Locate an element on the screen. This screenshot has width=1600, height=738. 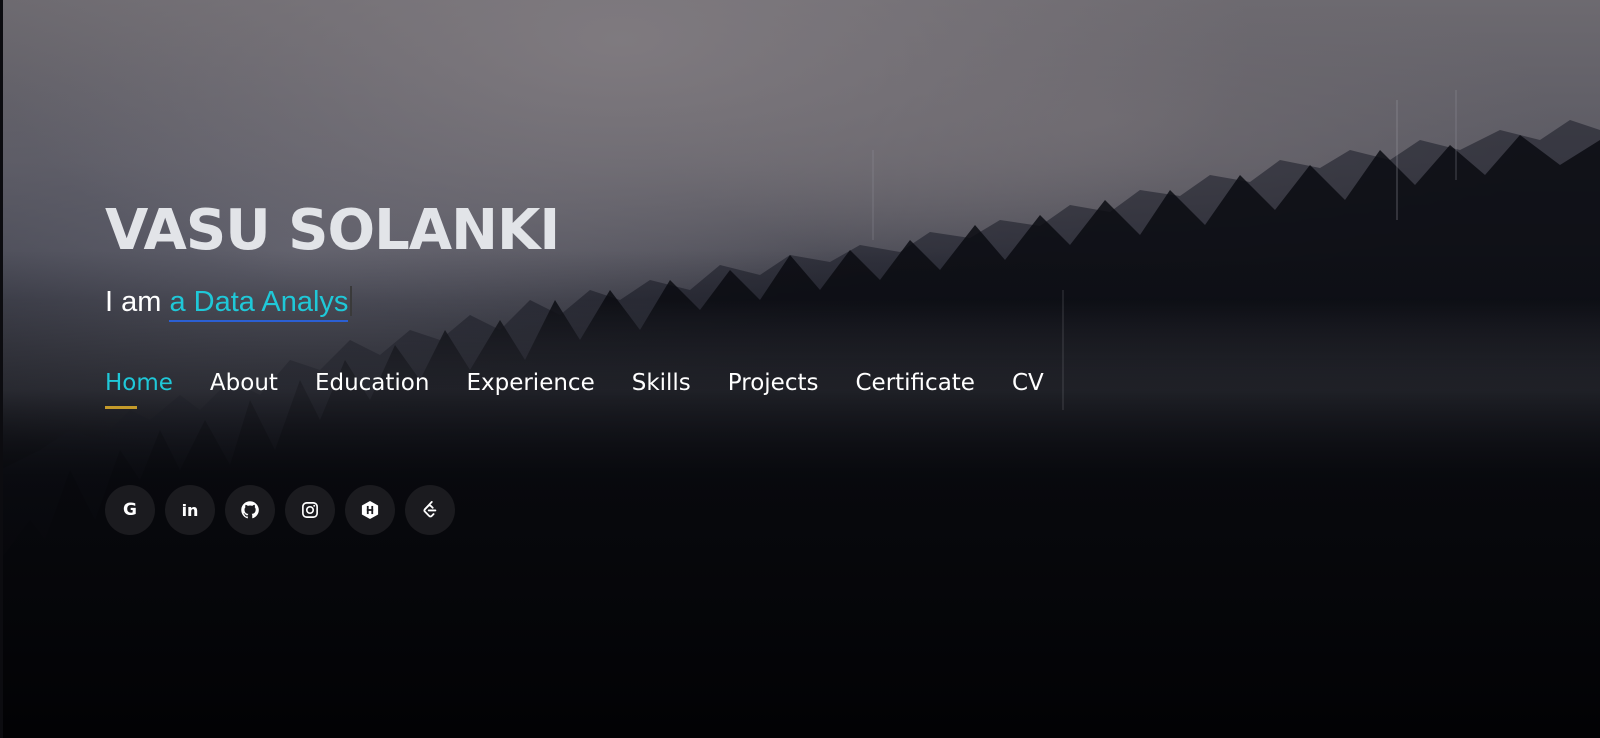
github-icon is located at coordinates (250, 510).